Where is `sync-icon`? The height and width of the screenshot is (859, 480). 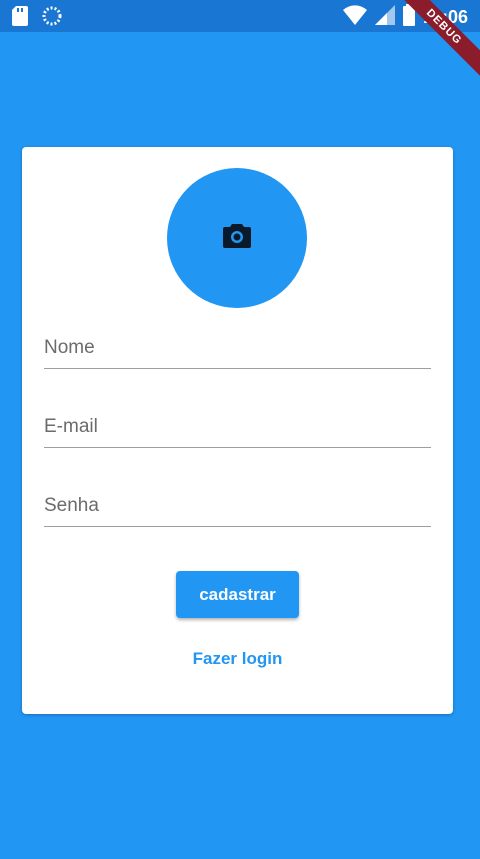 sync-icon is located at coordinates (52, 18).